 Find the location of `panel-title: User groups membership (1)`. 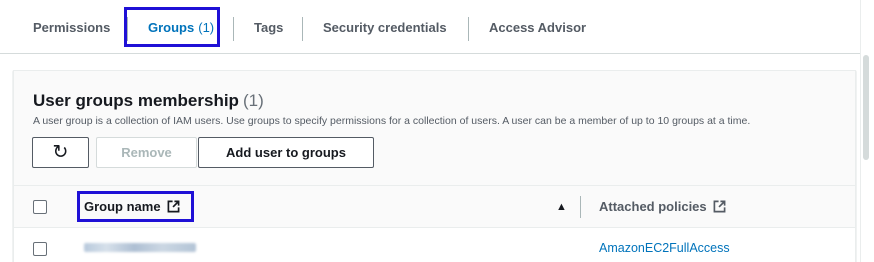

panel-title: User groups membership (1) is located at coordinates (148, 101).